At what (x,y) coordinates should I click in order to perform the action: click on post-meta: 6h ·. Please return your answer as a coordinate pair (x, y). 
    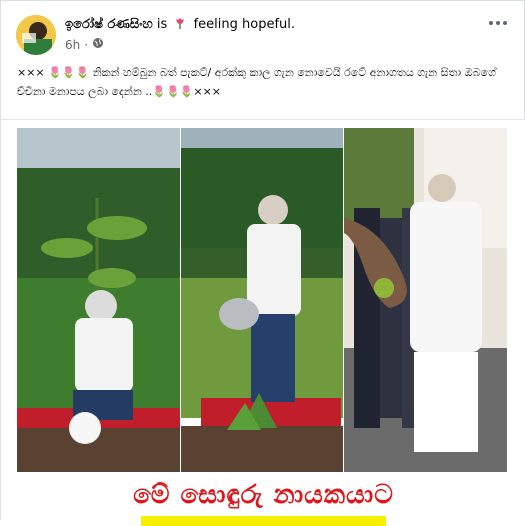
    Looking at the image, I should click on (84, 44).